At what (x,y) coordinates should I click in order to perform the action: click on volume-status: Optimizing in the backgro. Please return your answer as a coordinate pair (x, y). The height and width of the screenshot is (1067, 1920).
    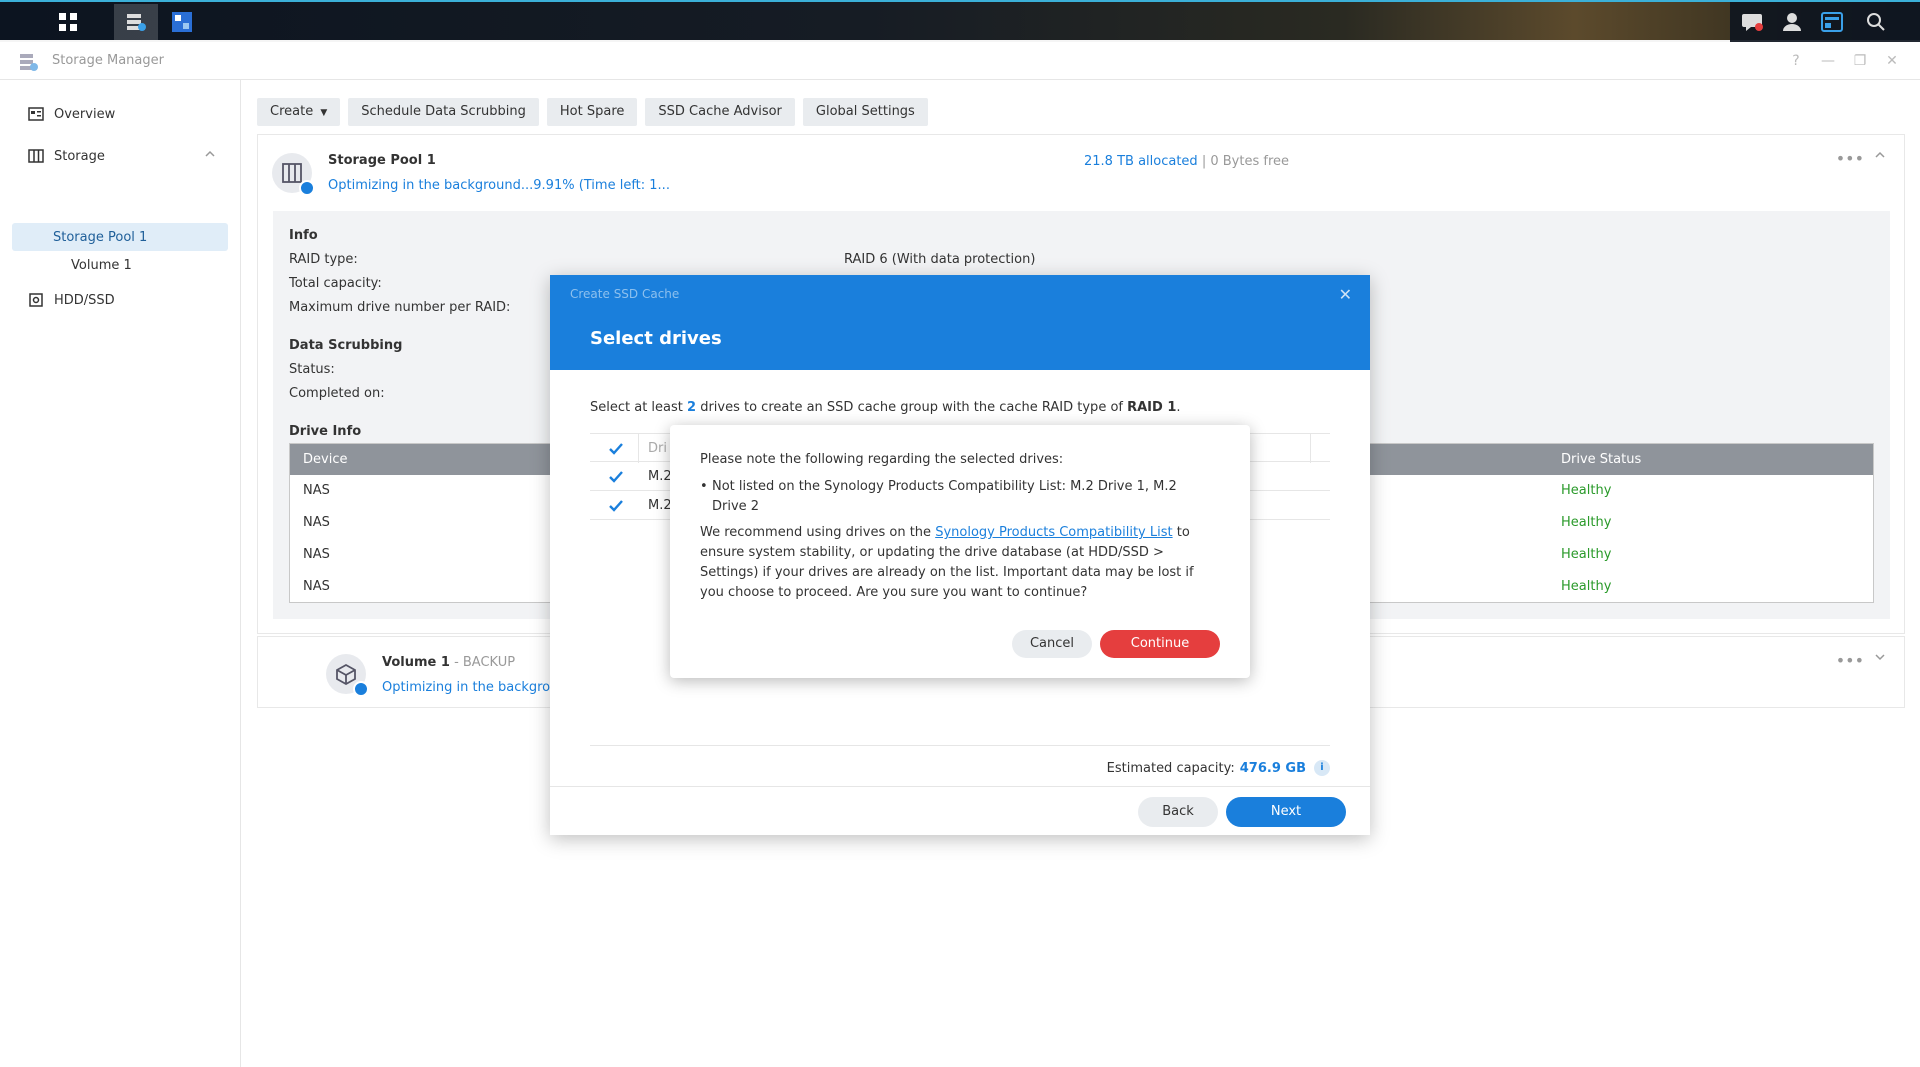
    Looking at the image, I should click on (466, 687).